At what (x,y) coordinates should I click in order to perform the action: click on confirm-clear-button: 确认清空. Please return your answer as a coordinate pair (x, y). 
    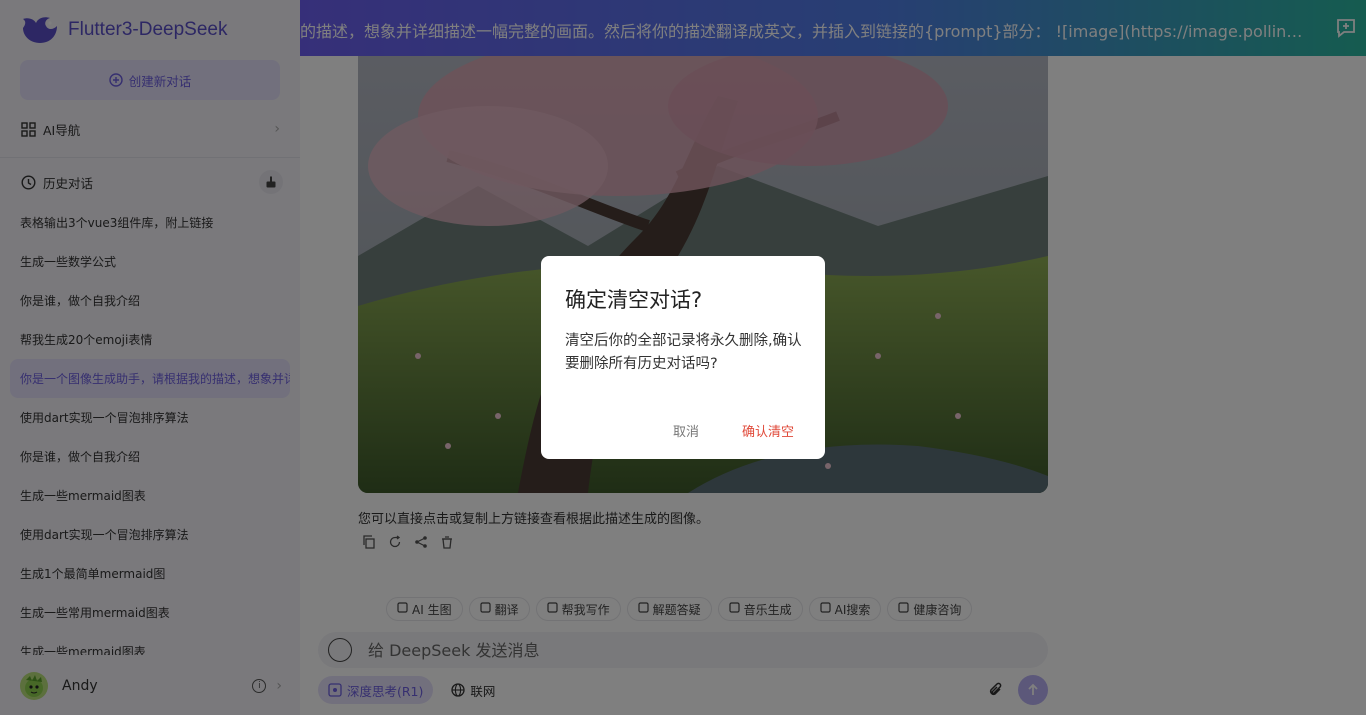
    Looking at the image, I should click on (768, 430).